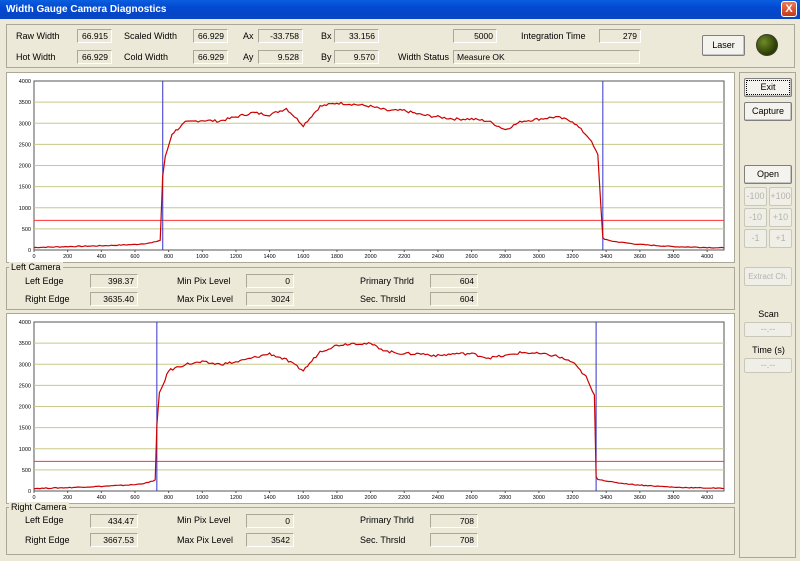 The height and width of the screenshot is (561, 800). I want to click on left-camera-title: Left Camera, so click(36, 267).